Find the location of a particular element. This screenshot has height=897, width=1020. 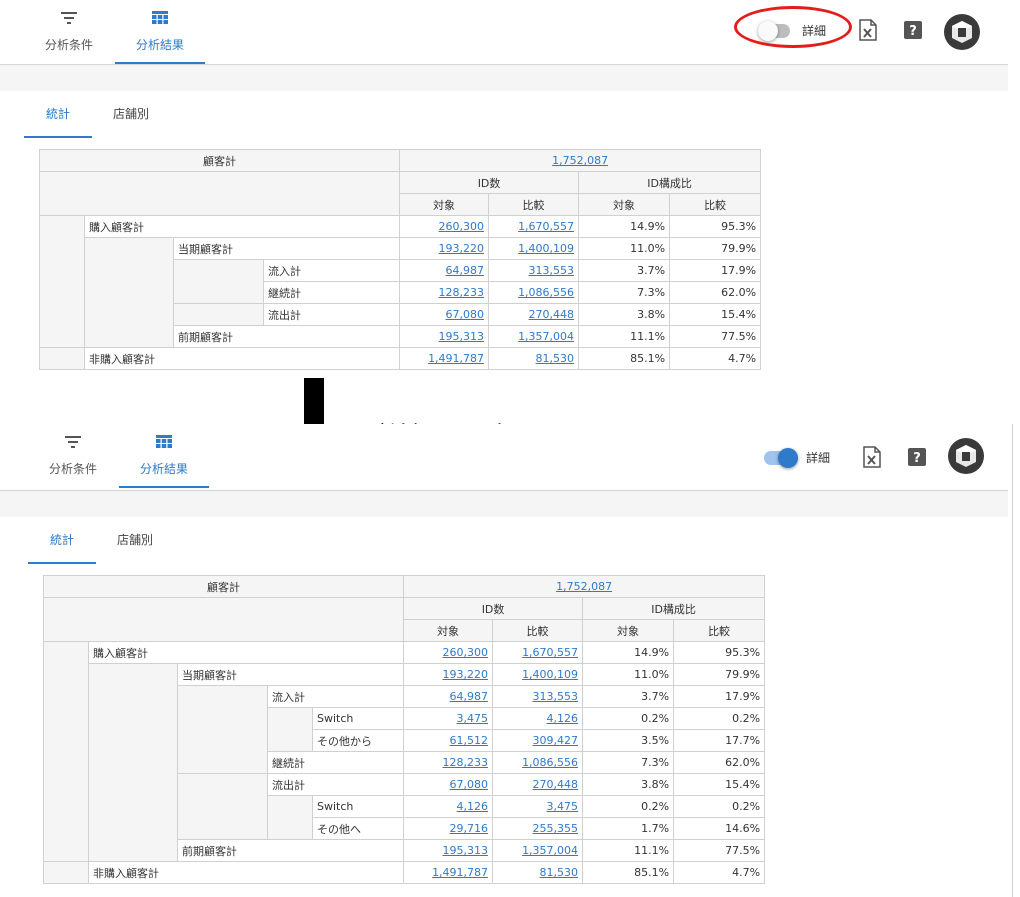

target-cell: 67,080 is located at coordinates (448, 784).